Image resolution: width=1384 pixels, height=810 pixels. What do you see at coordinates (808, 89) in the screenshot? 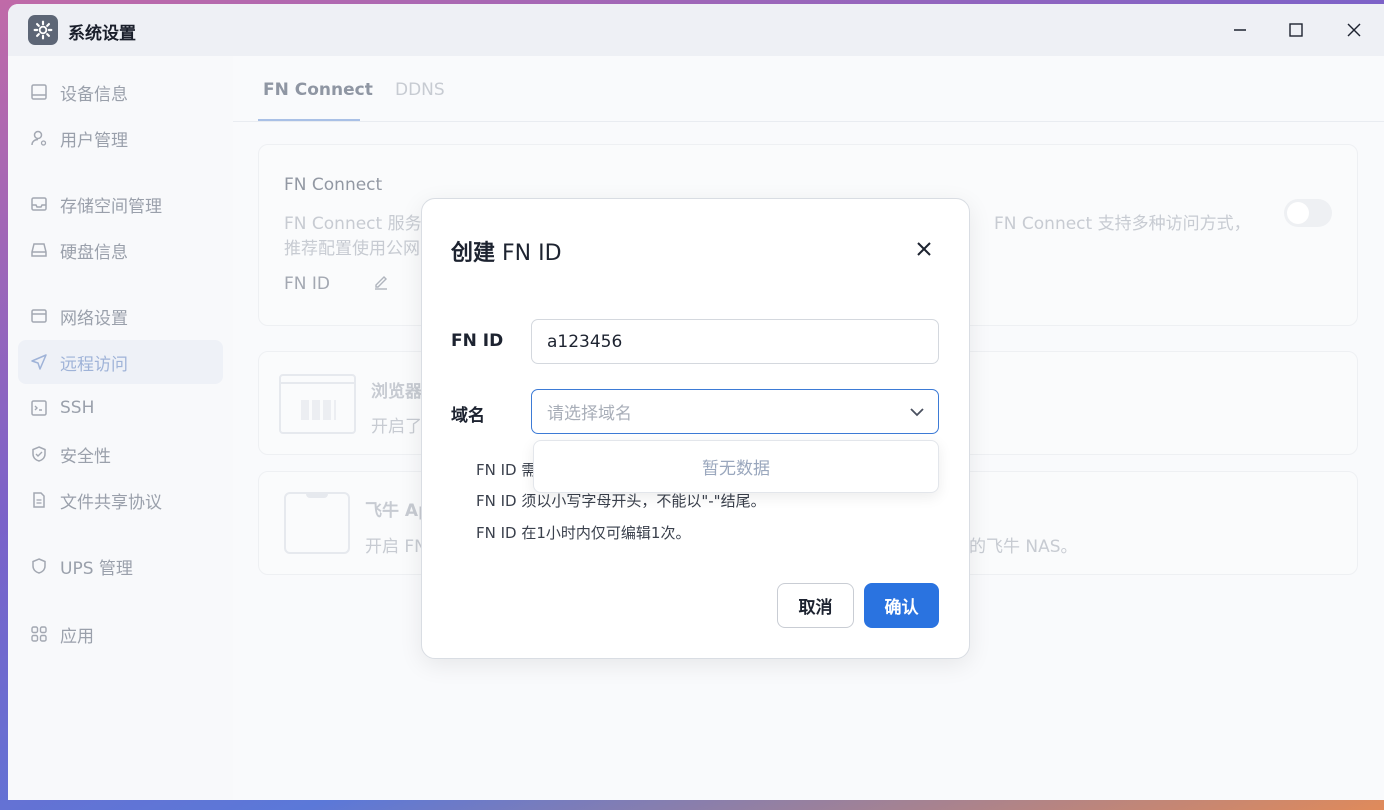
I see `tab-bar: FN Connect DDNS` at bounding box center [808, 89].